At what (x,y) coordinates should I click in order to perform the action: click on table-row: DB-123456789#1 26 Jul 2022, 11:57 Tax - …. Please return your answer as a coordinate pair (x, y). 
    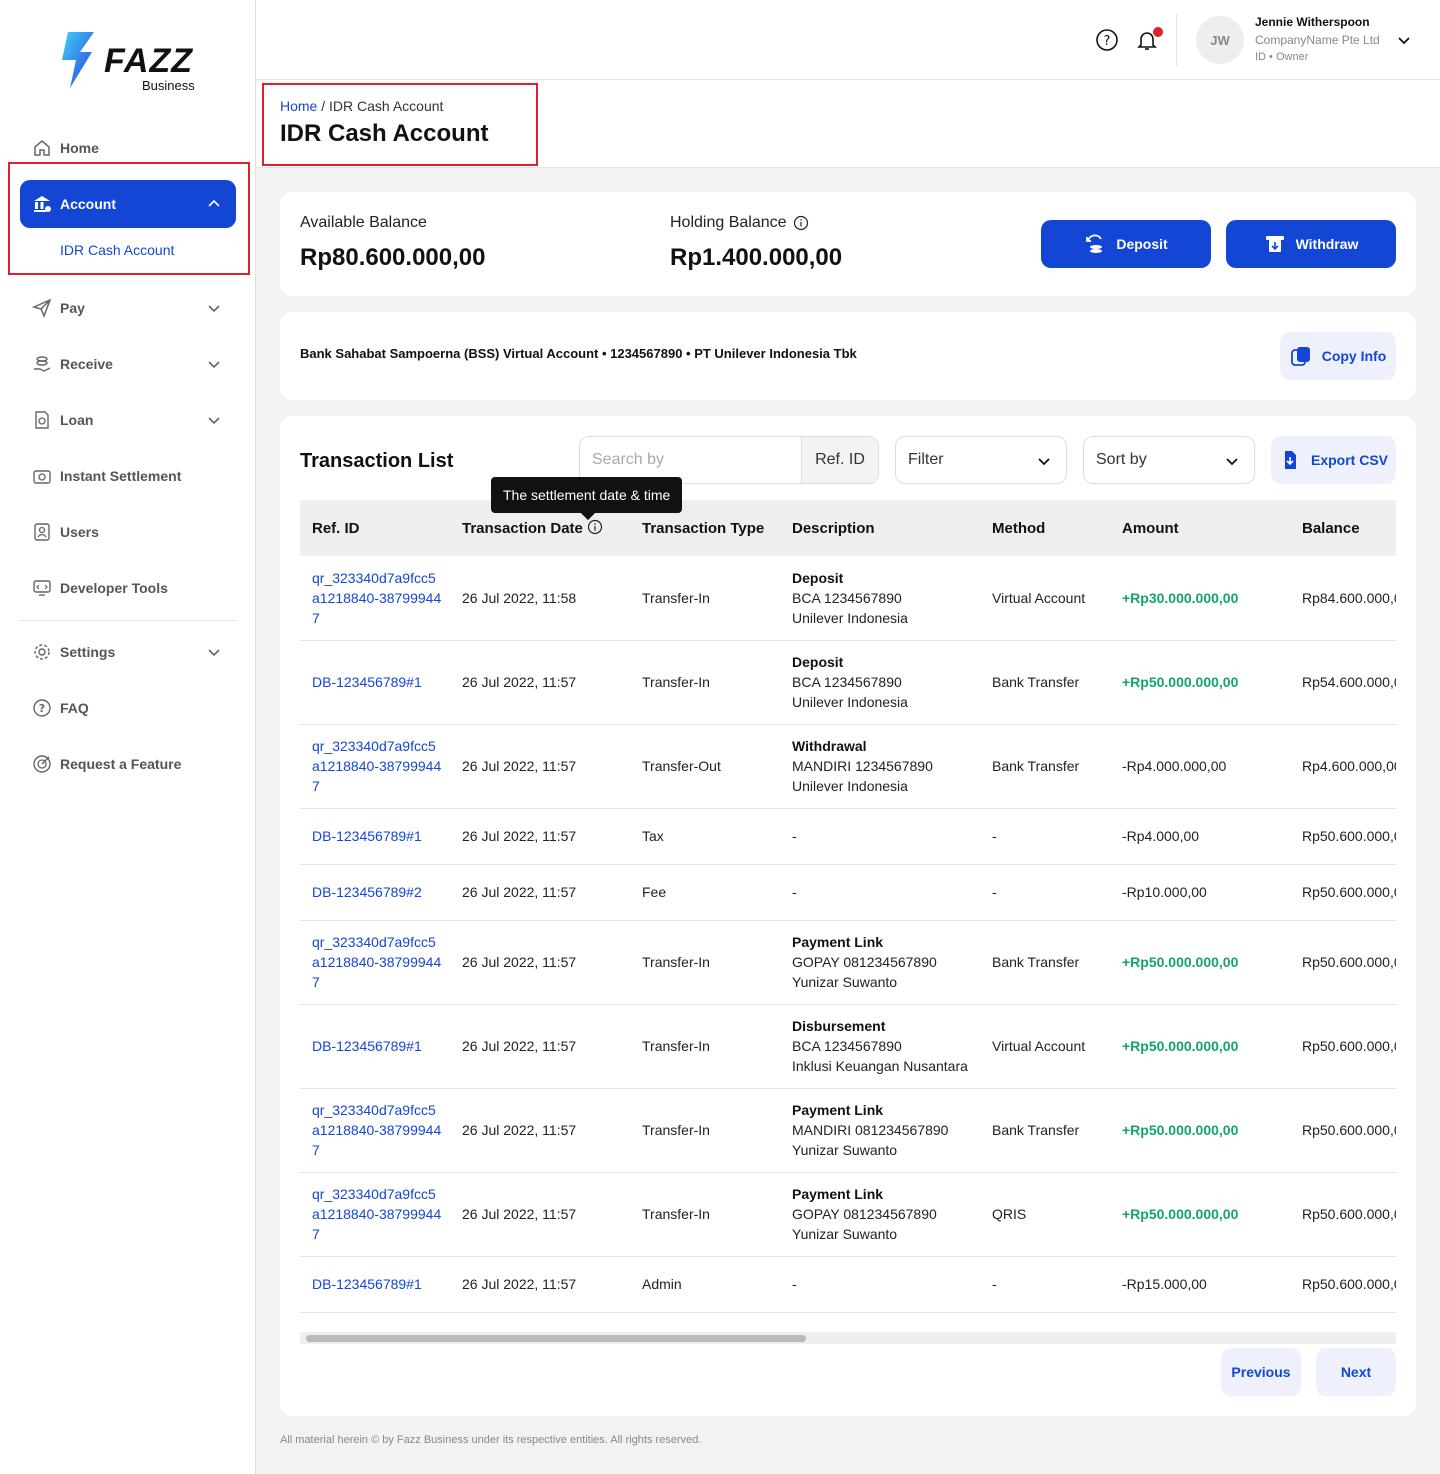
    Looking at the image, I should click on (848, 836).